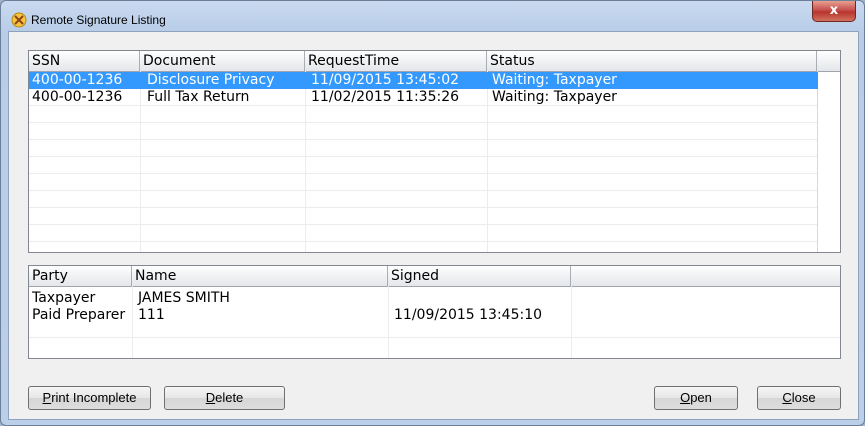 This screenshot has height=426, width=865. I want to click on mnemonic: P, so click(47, 397).